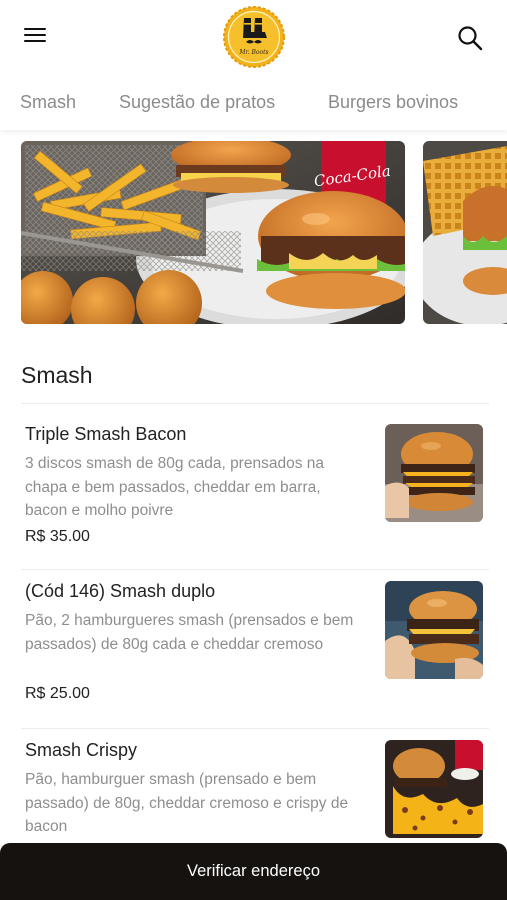 This screenshot has height=900, width=507. I want to click on waffle-fries-burger-photo, so click(465, 232).